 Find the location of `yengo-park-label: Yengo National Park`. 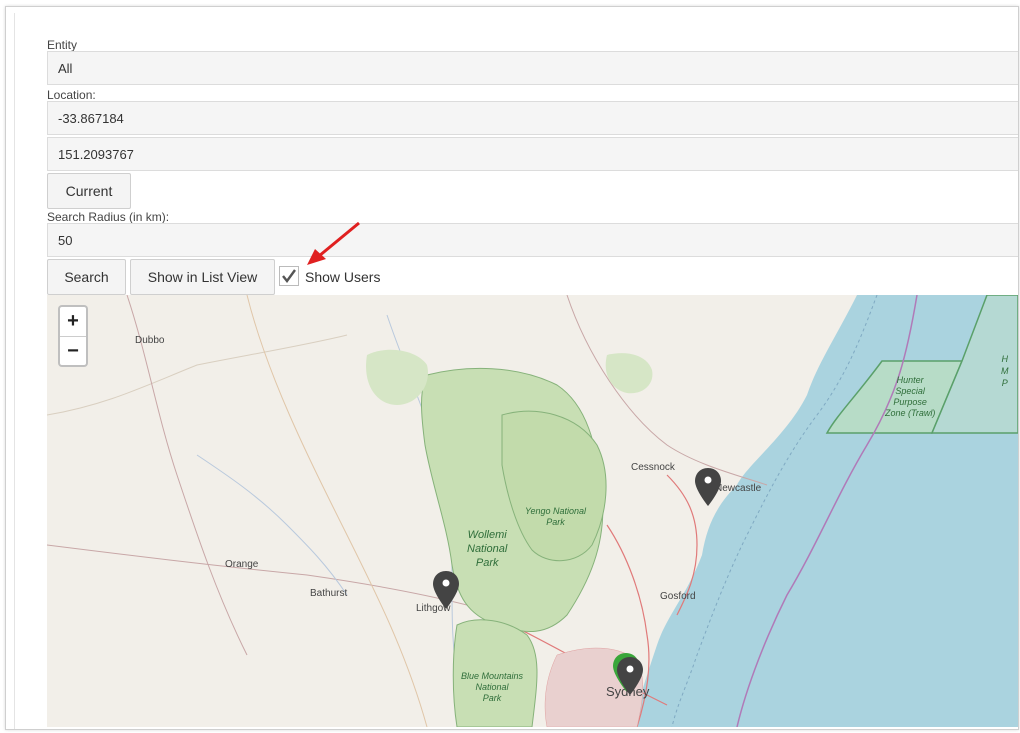

yengo-park-label: Yengo National Park is located at coordinates (556, 516).